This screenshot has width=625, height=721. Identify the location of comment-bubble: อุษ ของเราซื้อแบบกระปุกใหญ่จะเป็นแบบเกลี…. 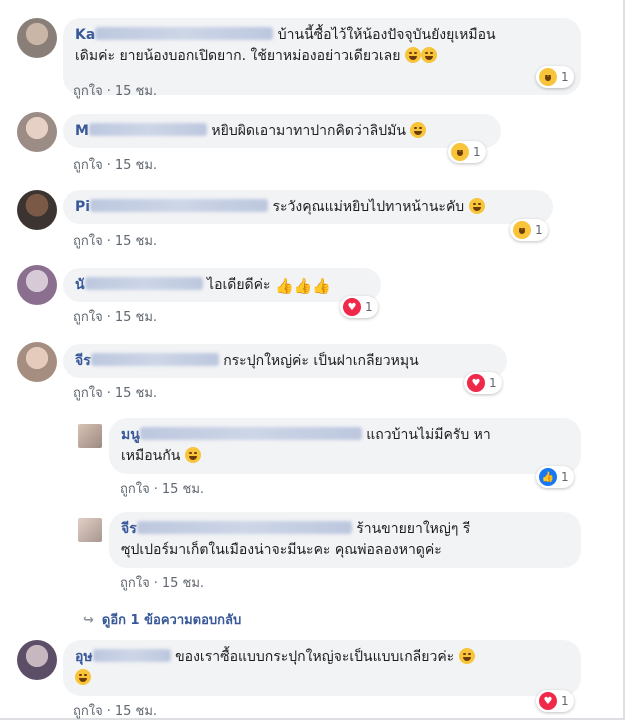
(322, 668).